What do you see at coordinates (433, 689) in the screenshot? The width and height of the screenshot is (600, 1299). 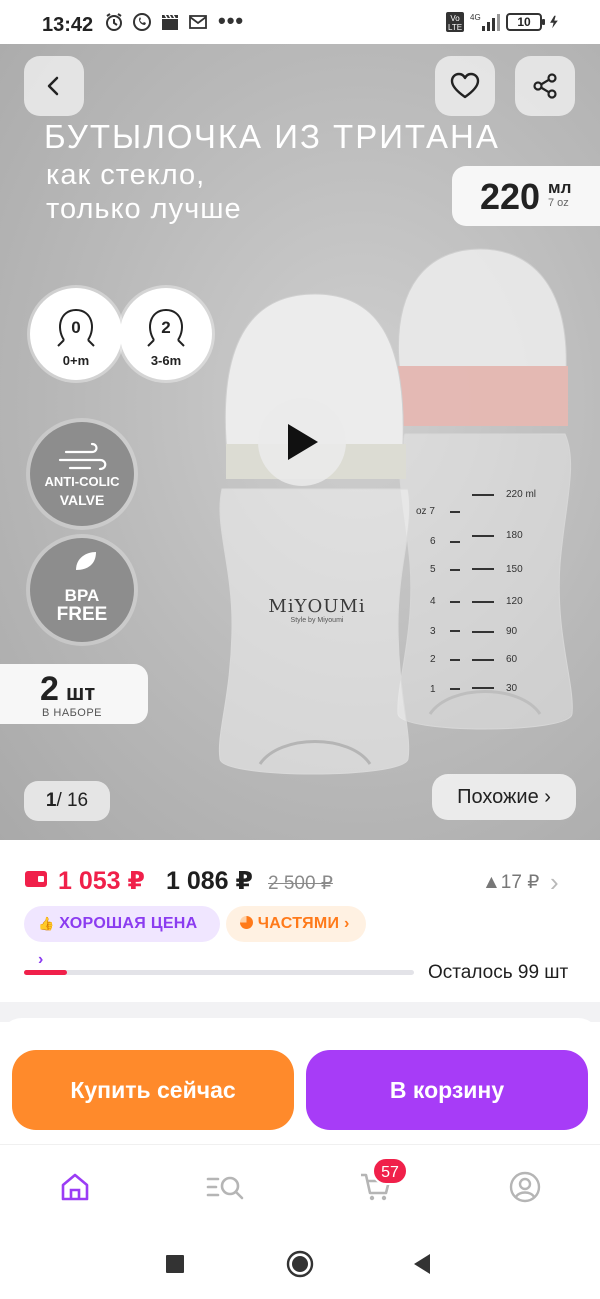 I see `scale-left-6: 1` at bounding box center [433, 689].